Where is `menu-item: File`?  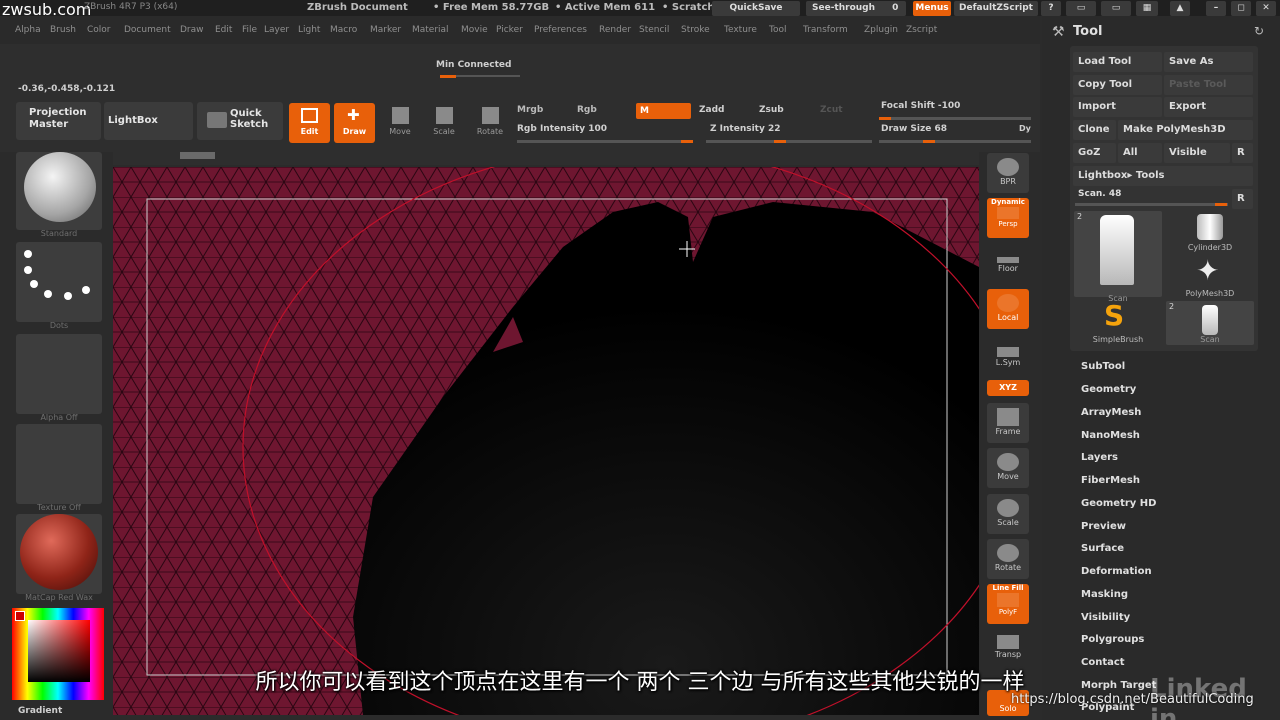 menu-item: File is located at coordinates (249, 30).